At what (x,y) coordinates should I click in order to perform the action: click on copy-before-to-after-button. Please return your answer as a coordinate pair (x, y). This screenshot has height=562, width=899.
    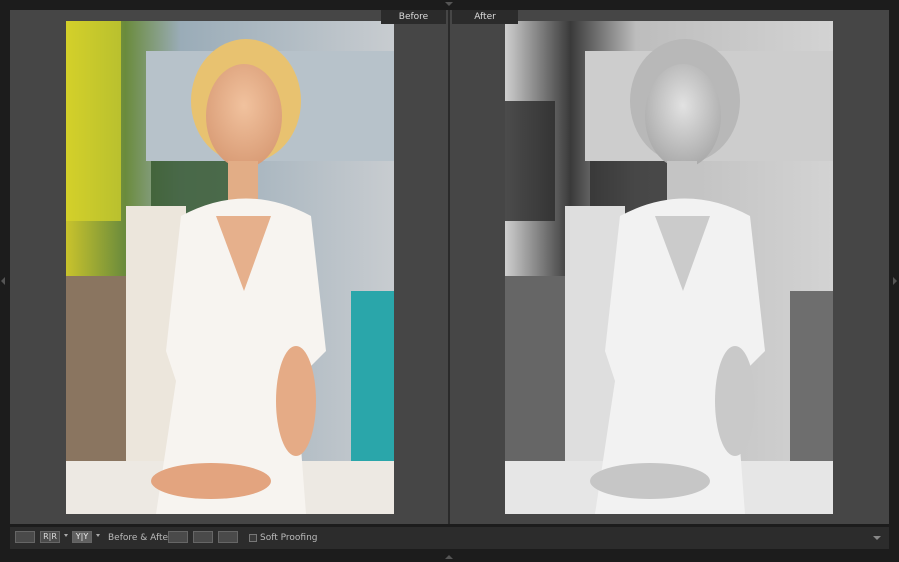
    Looking at the image, I should click on (178, 537).